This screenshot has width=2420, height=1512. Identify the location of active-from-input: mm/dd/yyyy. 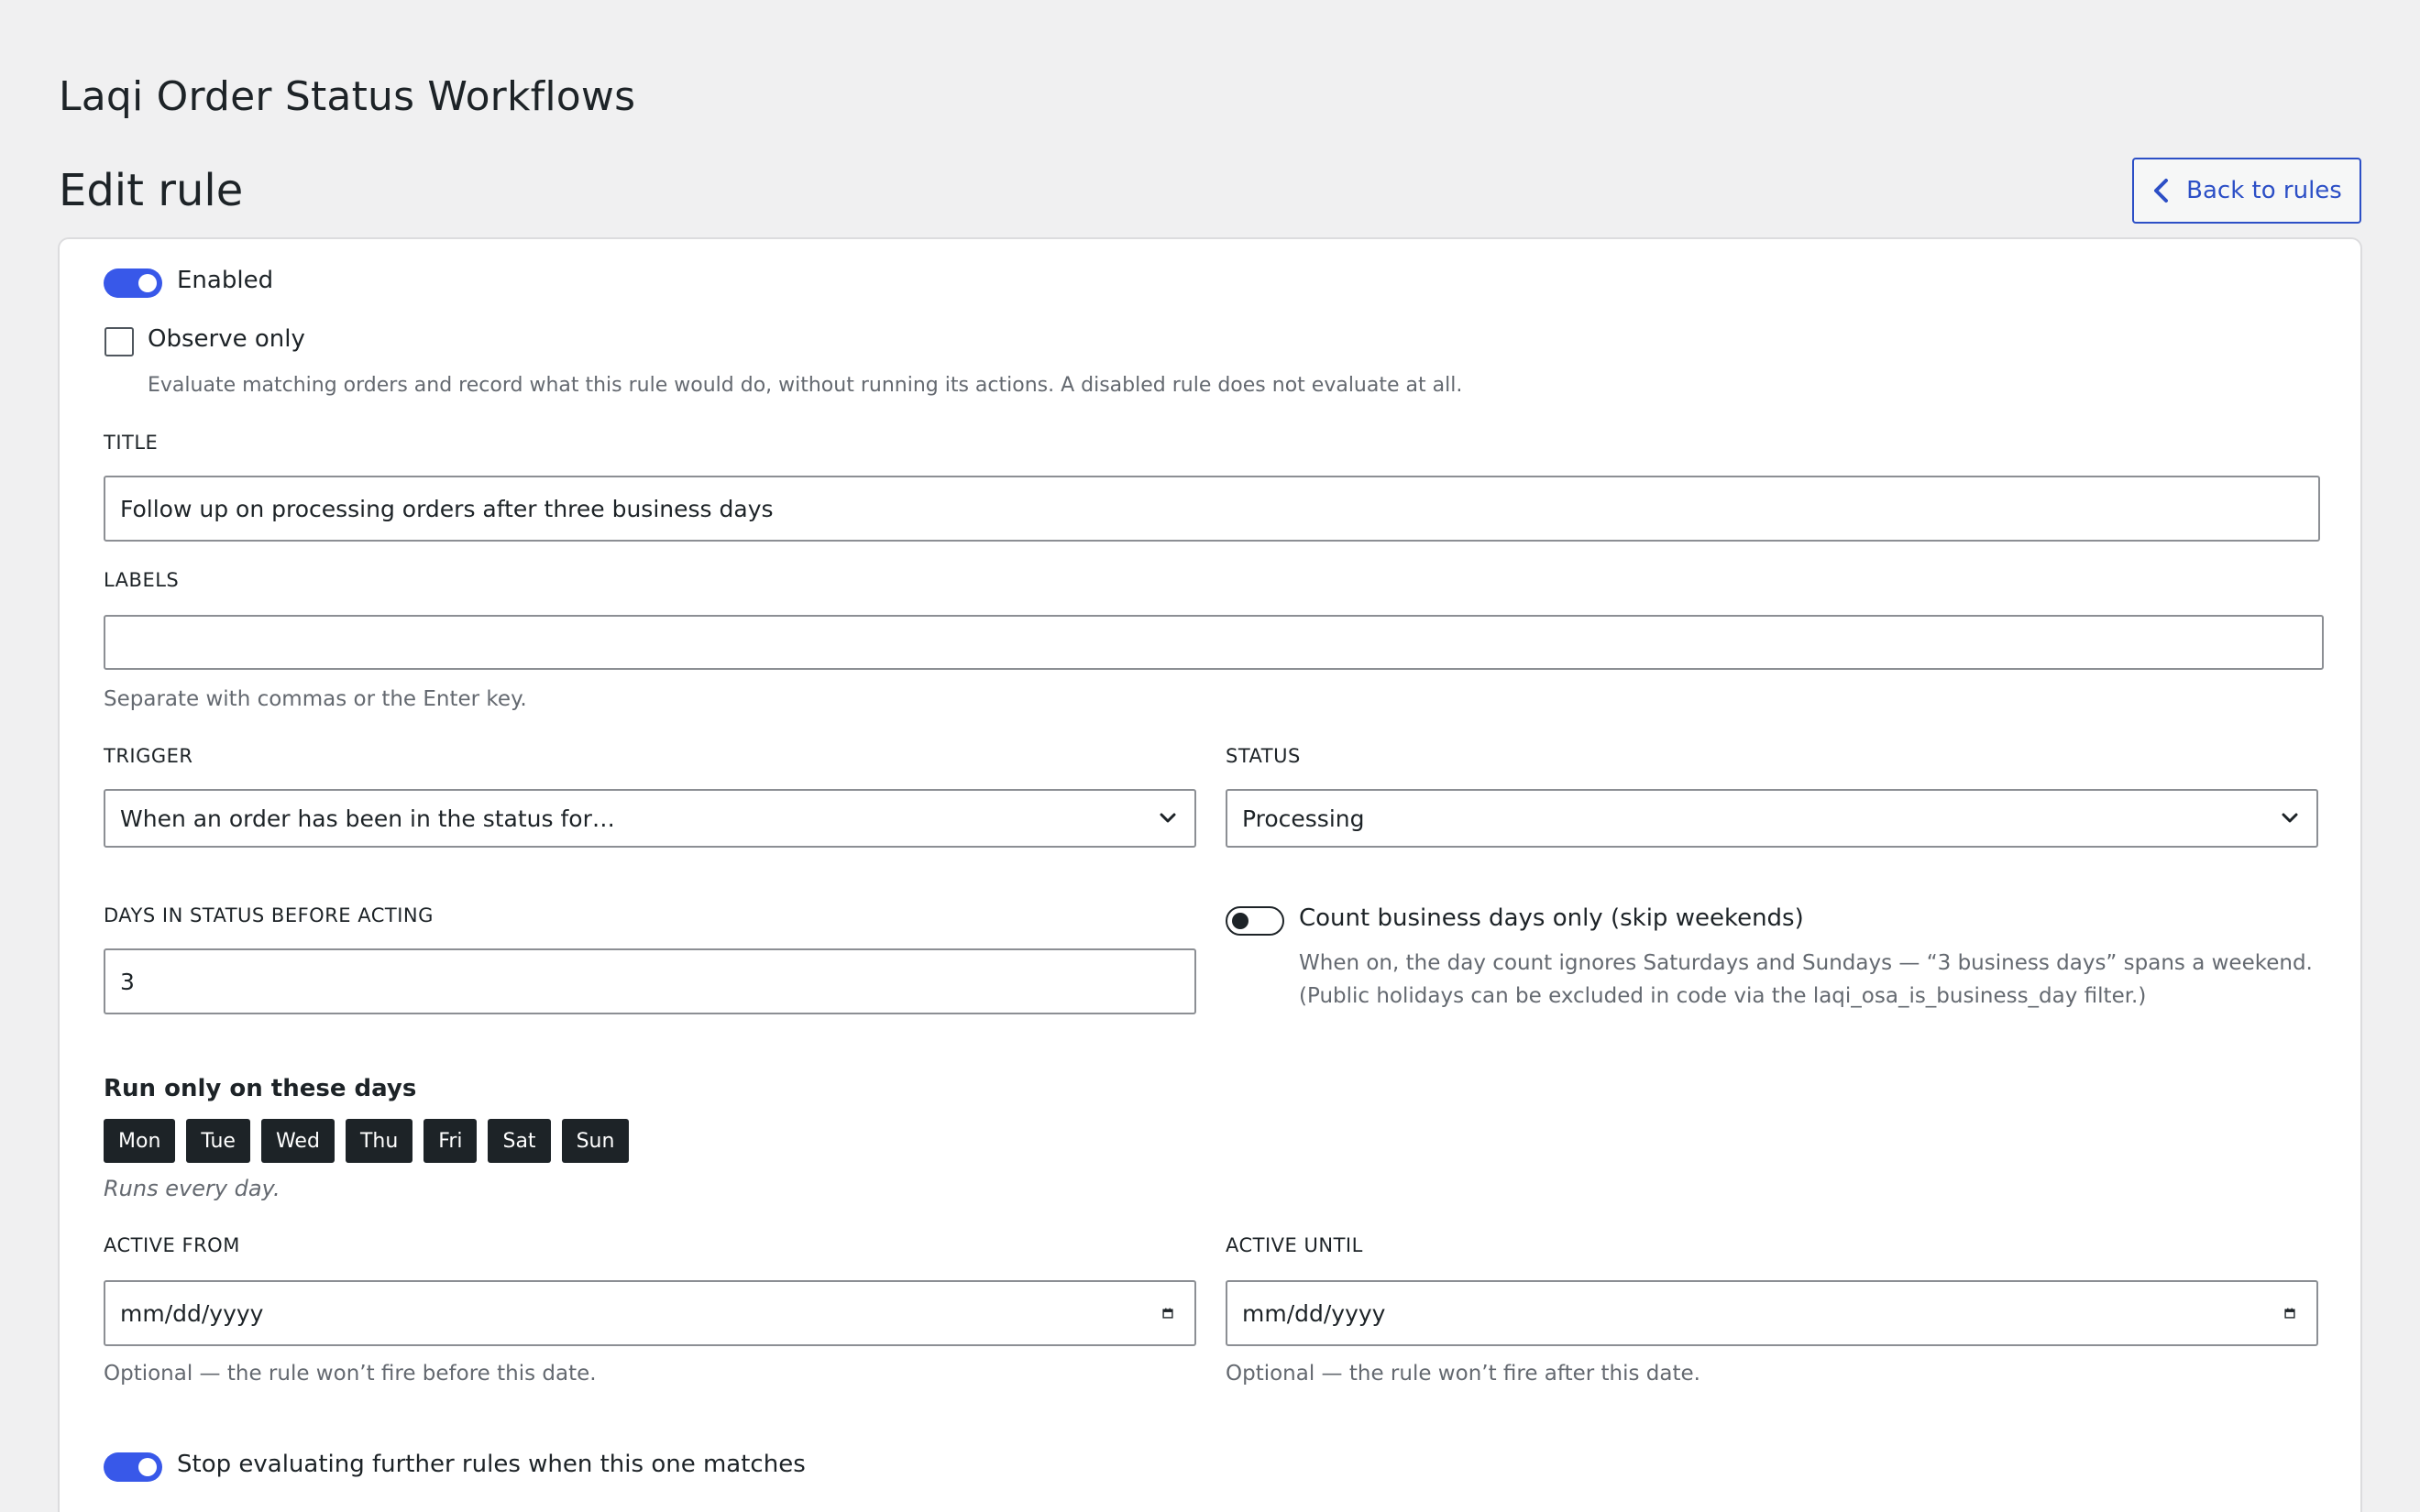
(650, 1313).